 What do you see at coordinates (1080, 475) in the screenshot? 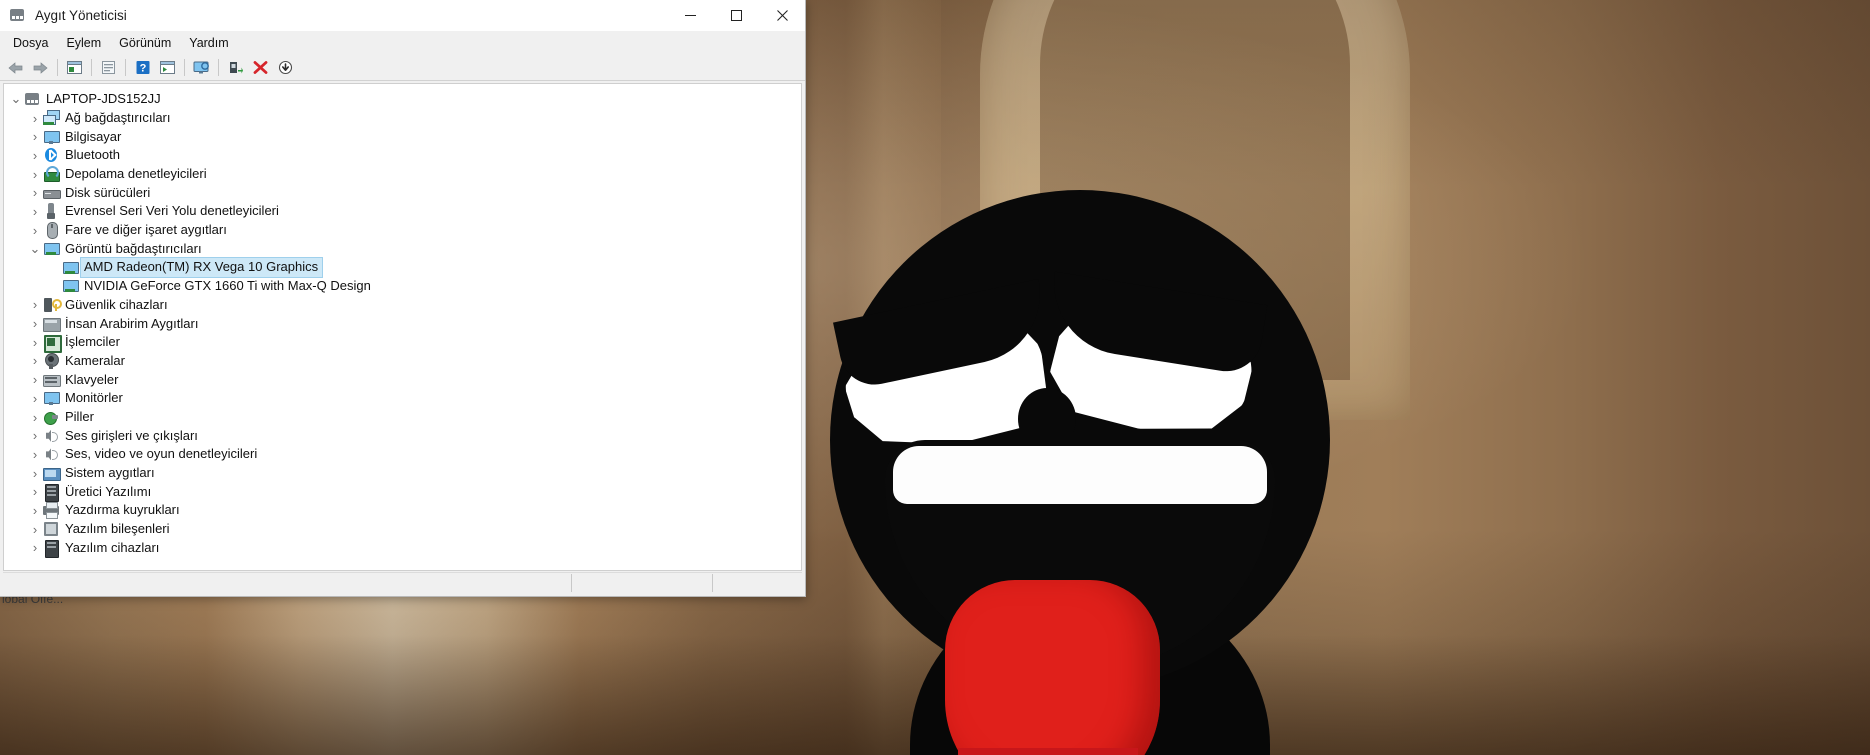
I see `character-teeth` at bounding box center [1080, 475].